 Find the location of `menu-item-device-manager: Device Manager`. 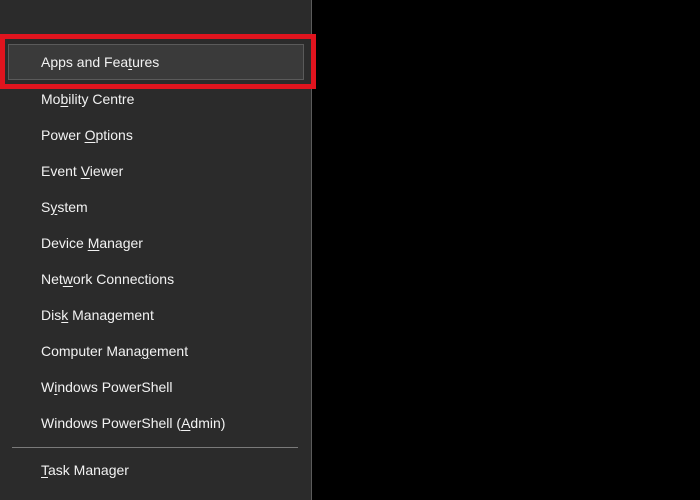

menu-item-device-manager: Device Manager is located at coordinates (155, 243).